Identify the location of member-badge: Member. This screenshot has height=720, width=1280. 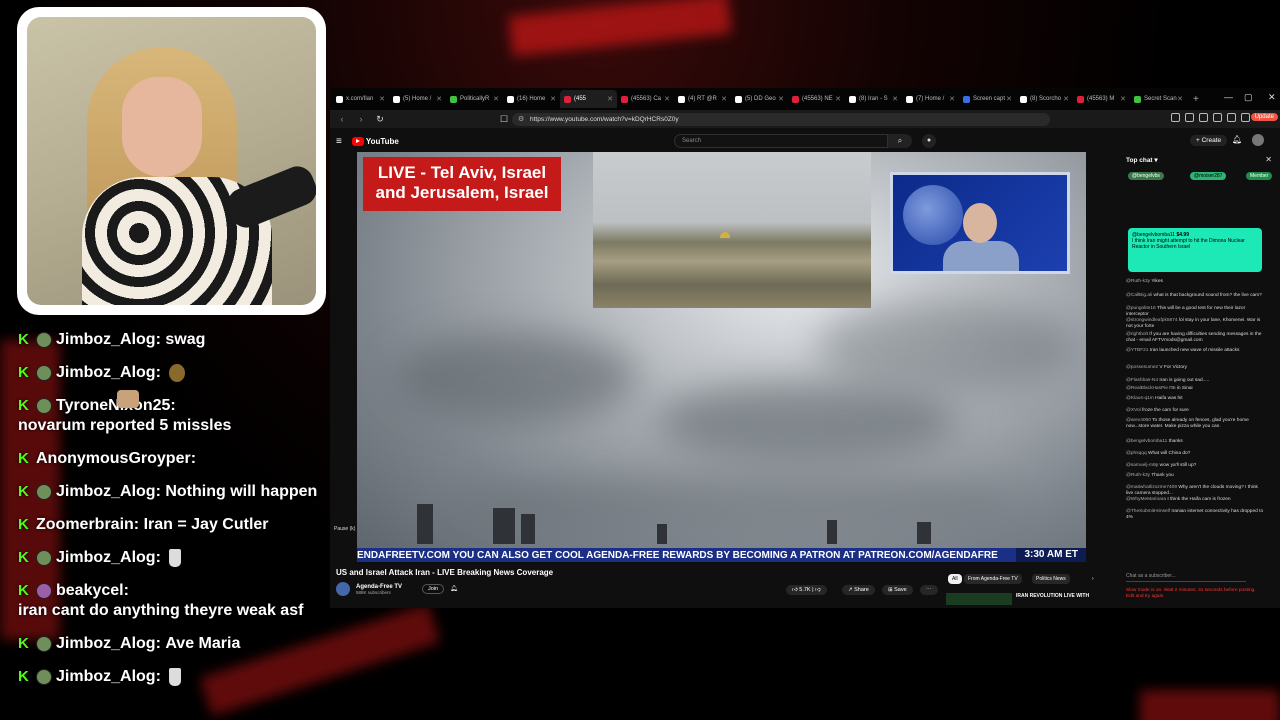
(1259, 176).